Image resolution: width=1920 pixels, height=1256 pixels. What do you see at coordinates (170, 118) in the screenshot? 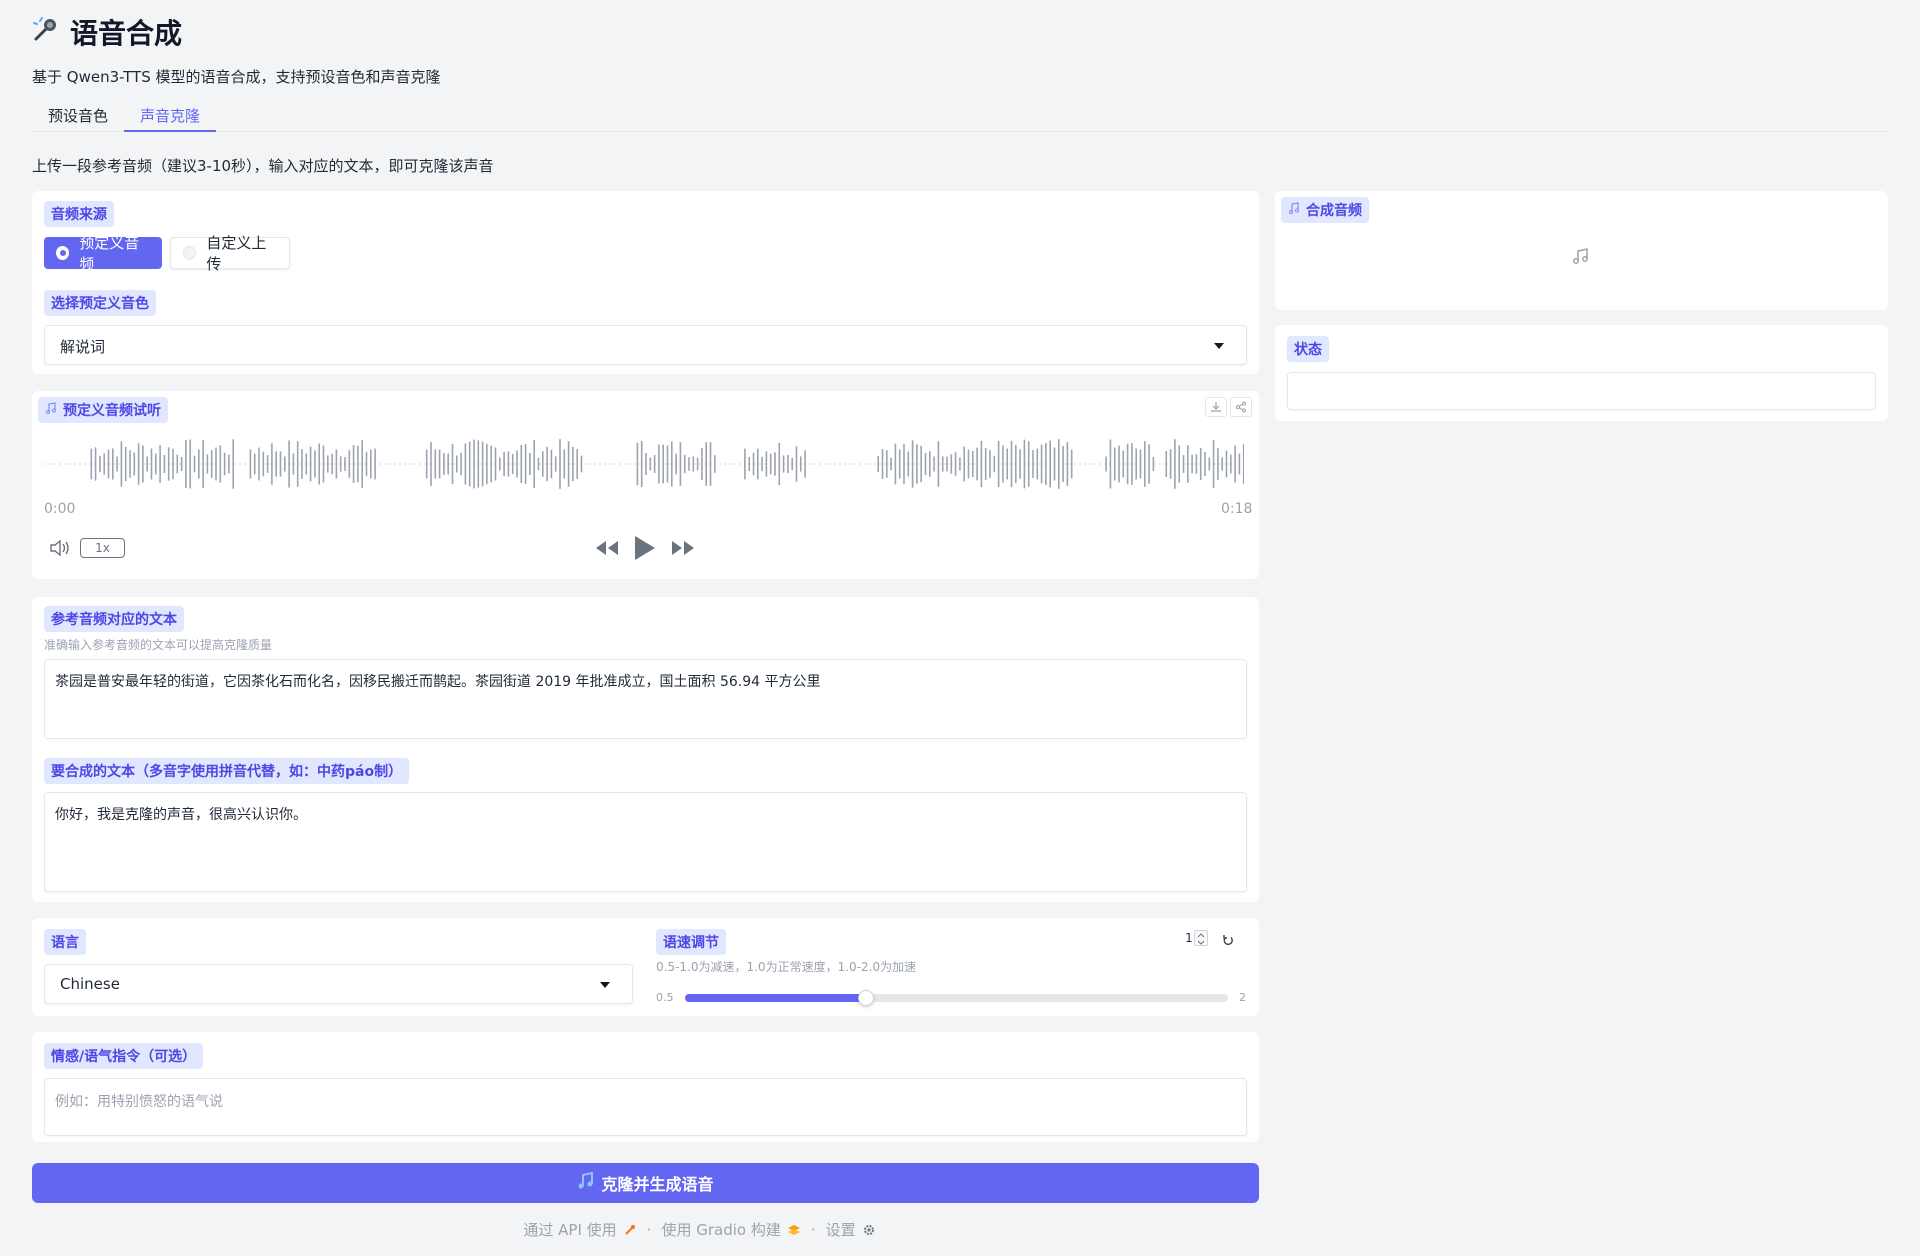
I see `tab-voice-clone: 声音克隆` at bounding box center [170, 118].